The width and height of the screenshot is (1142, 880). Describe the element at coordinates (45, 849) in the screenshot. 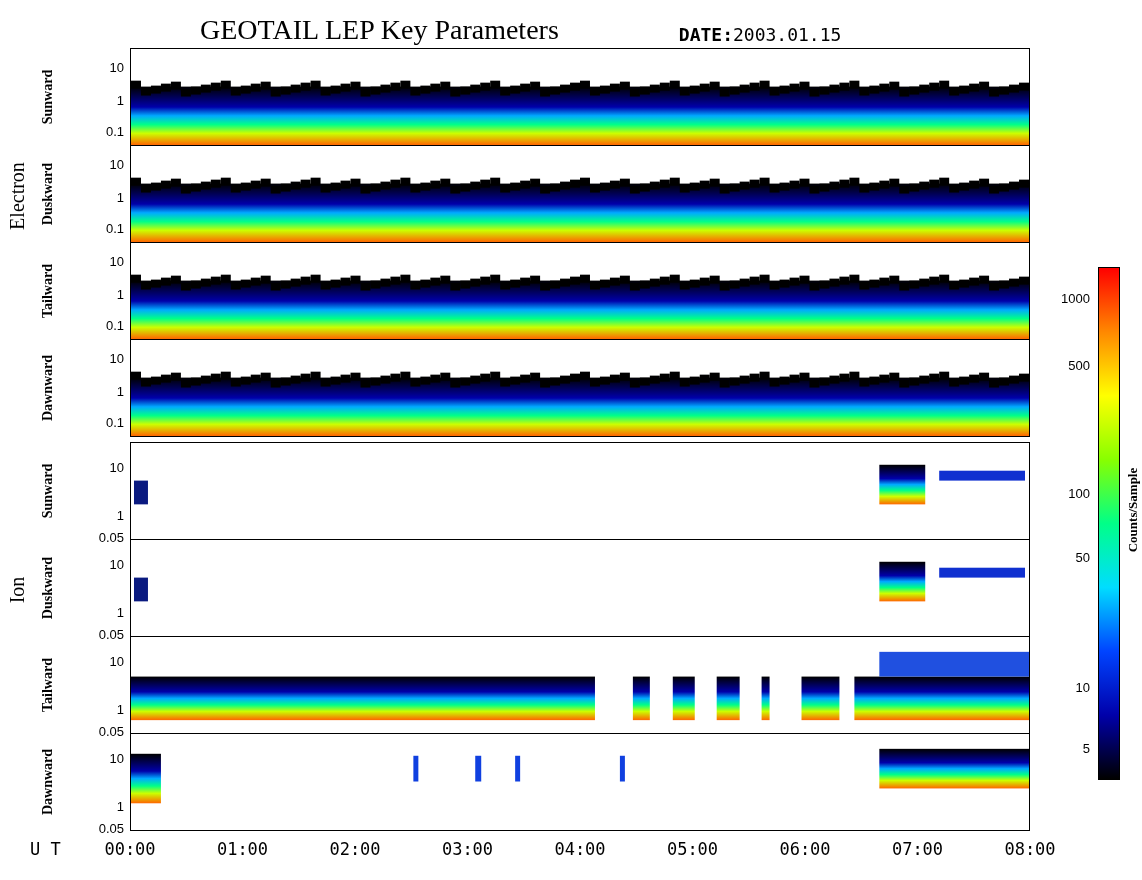

I see `x-axis-label: U T` at that location.